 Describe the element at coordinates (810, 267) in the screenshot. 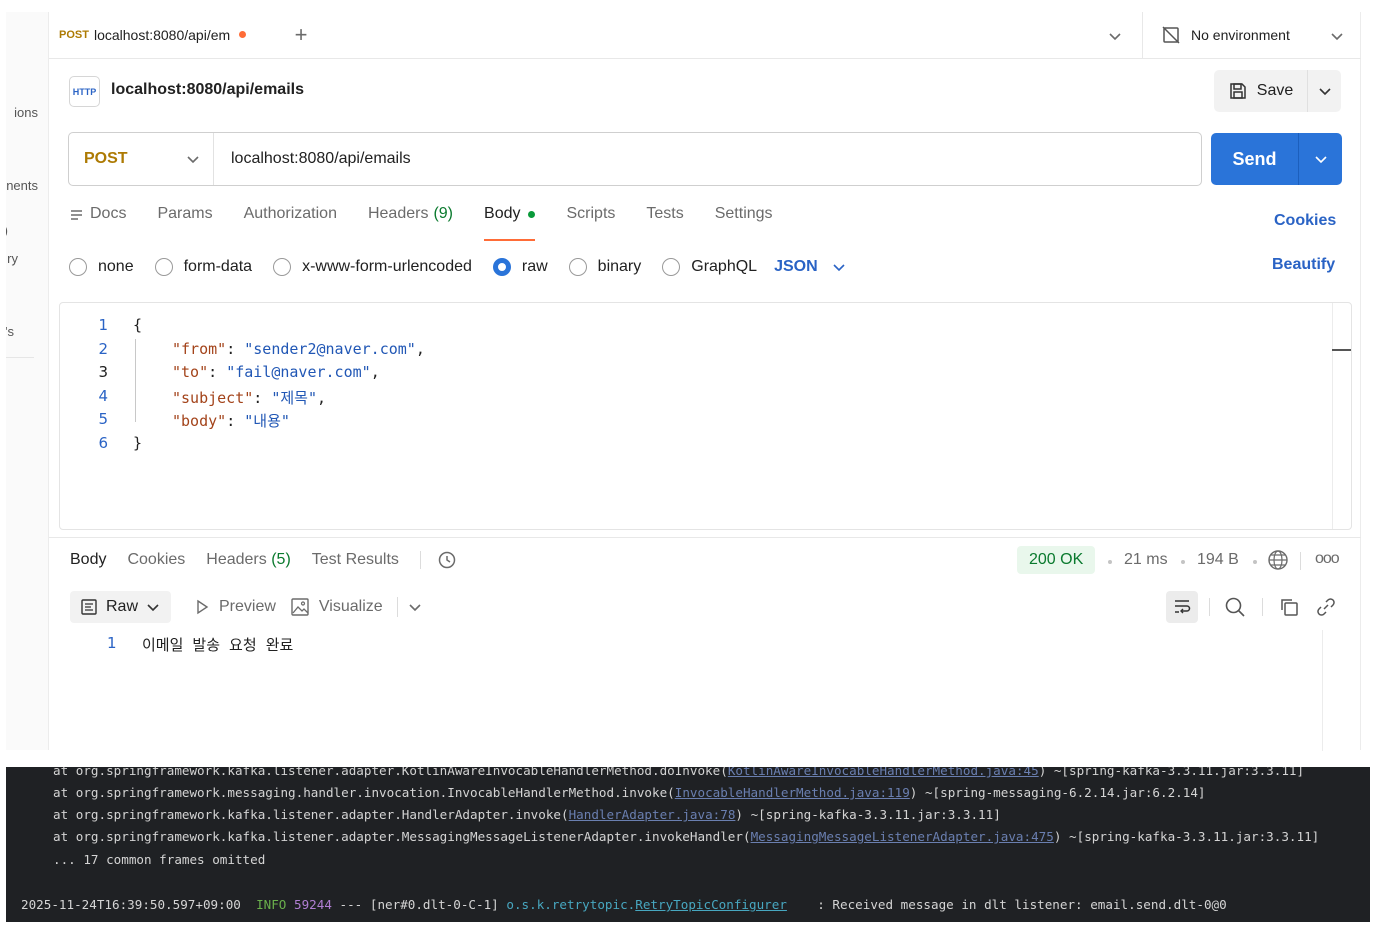

I see `format-select: JSON` at that location.